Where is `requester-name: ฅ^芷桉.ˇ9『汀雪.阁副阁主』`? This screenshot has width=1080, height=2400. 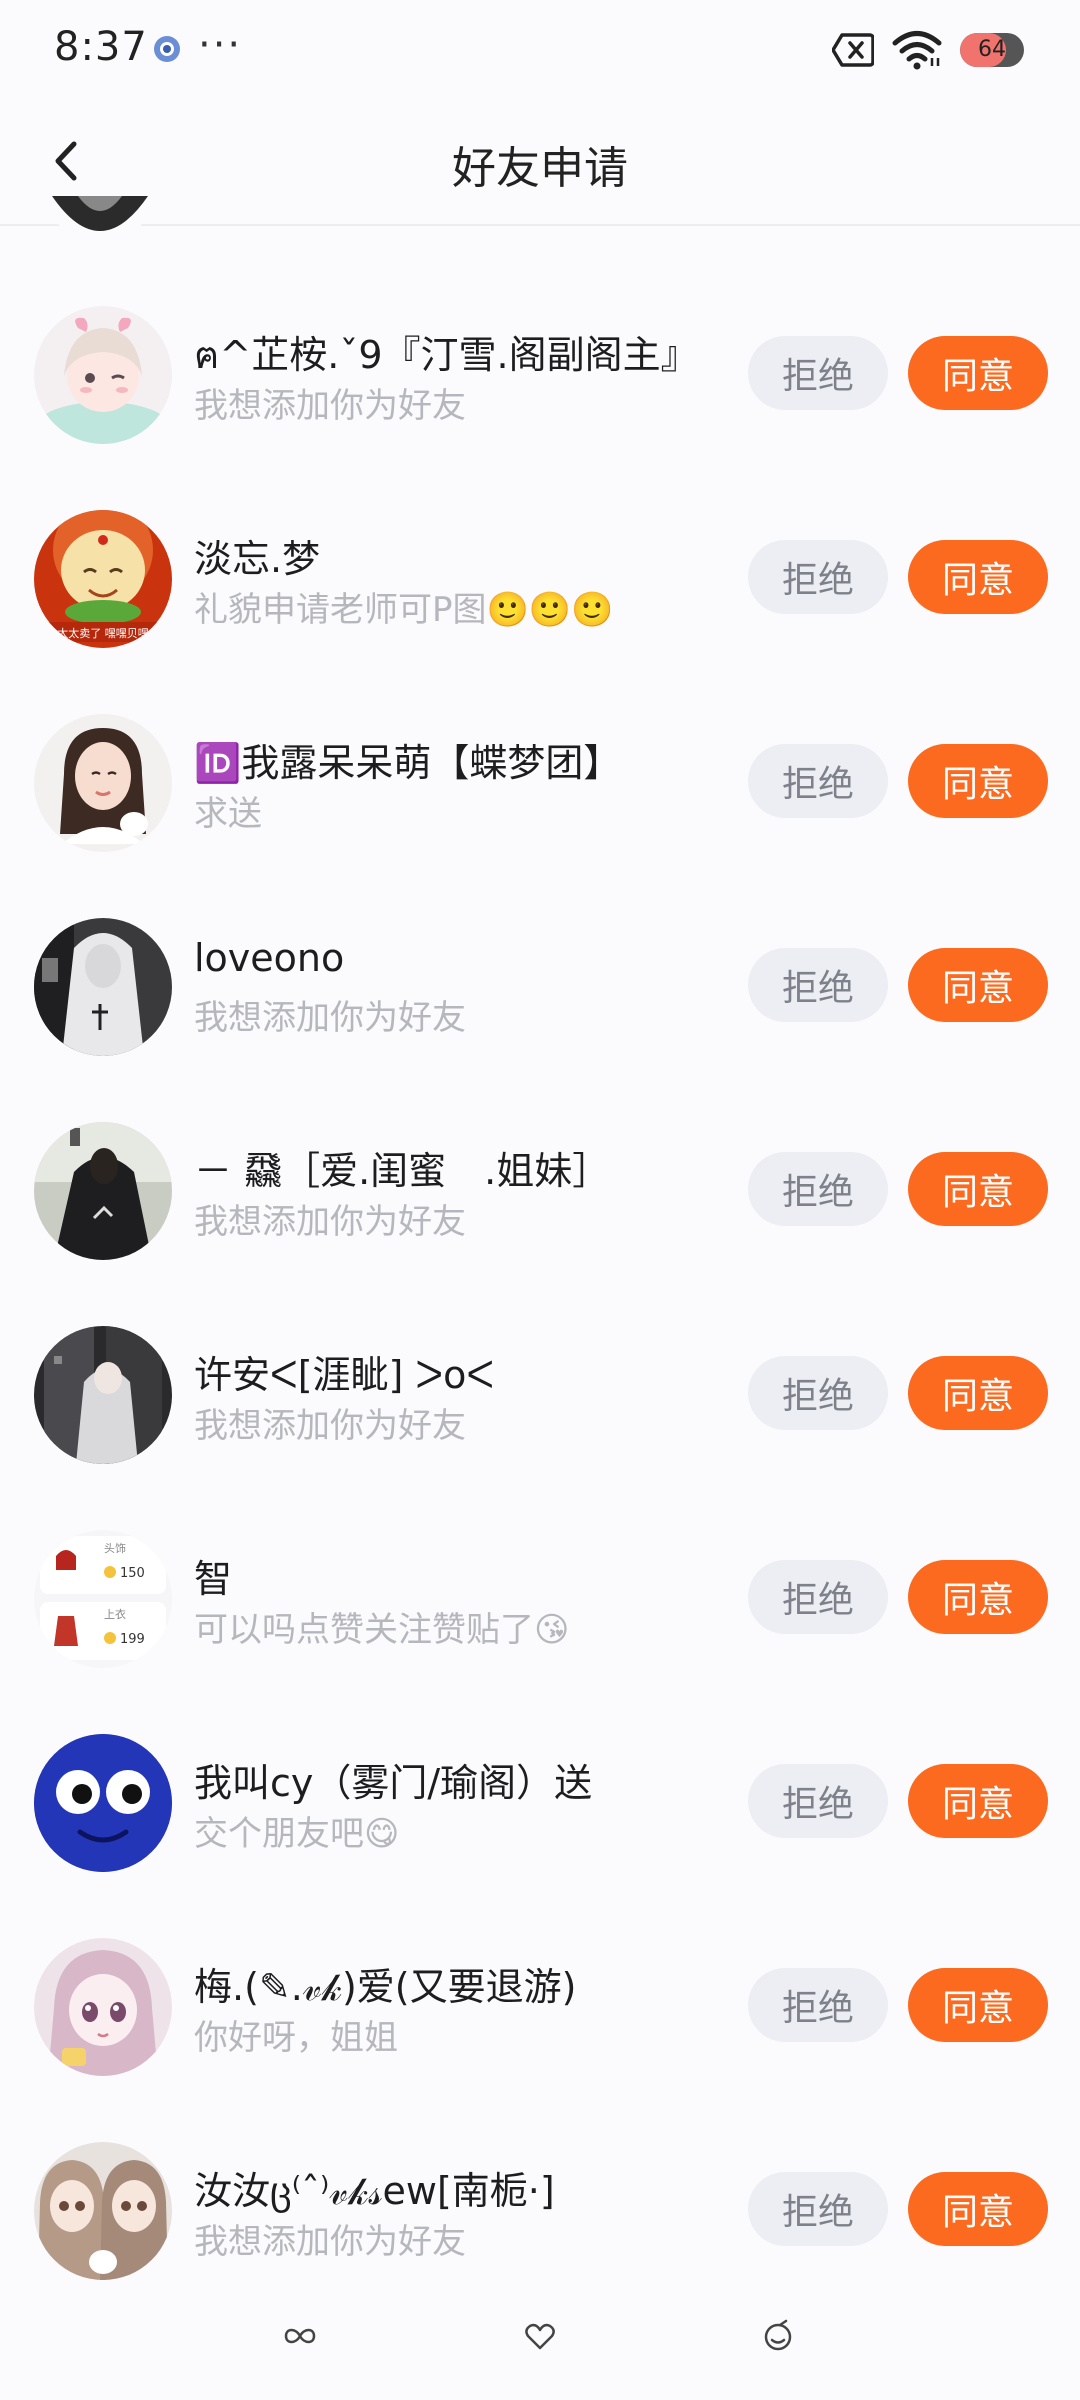 requester-name: ฅ^芷桉.ˇ9『汀雪.阁副阁主』 is located at coordinates (446, 355).